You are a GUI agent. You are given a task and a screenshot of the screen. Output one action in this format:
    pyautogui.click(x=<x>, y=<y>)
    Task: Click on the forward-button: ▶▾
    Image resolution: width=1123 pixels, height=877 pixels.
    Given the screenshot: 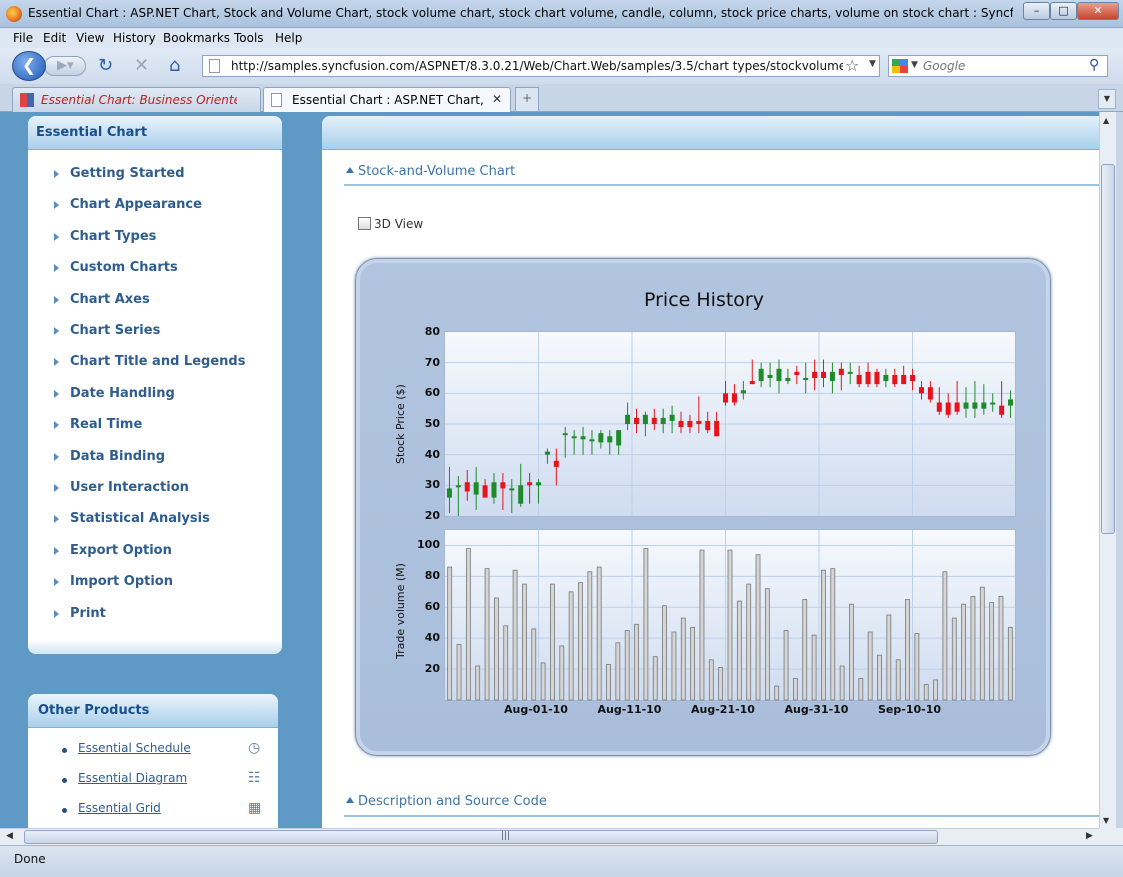 What is the action you would take?
    pyautogui.click(x=65, y=66)
    